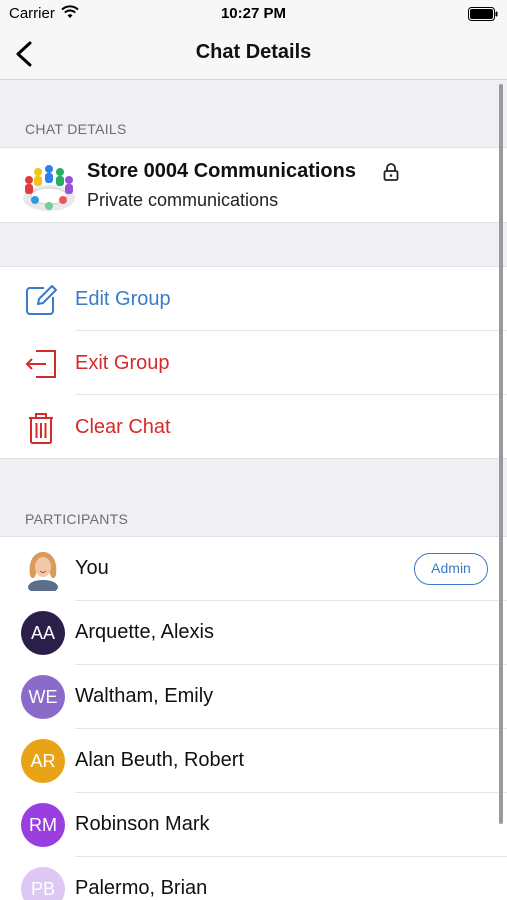 This screenshot has width=507, height=900. What do you see at coordinates (183, 200) in the screenshot?
I see `chat-description: Private communications` at bounding box center [183, 200].